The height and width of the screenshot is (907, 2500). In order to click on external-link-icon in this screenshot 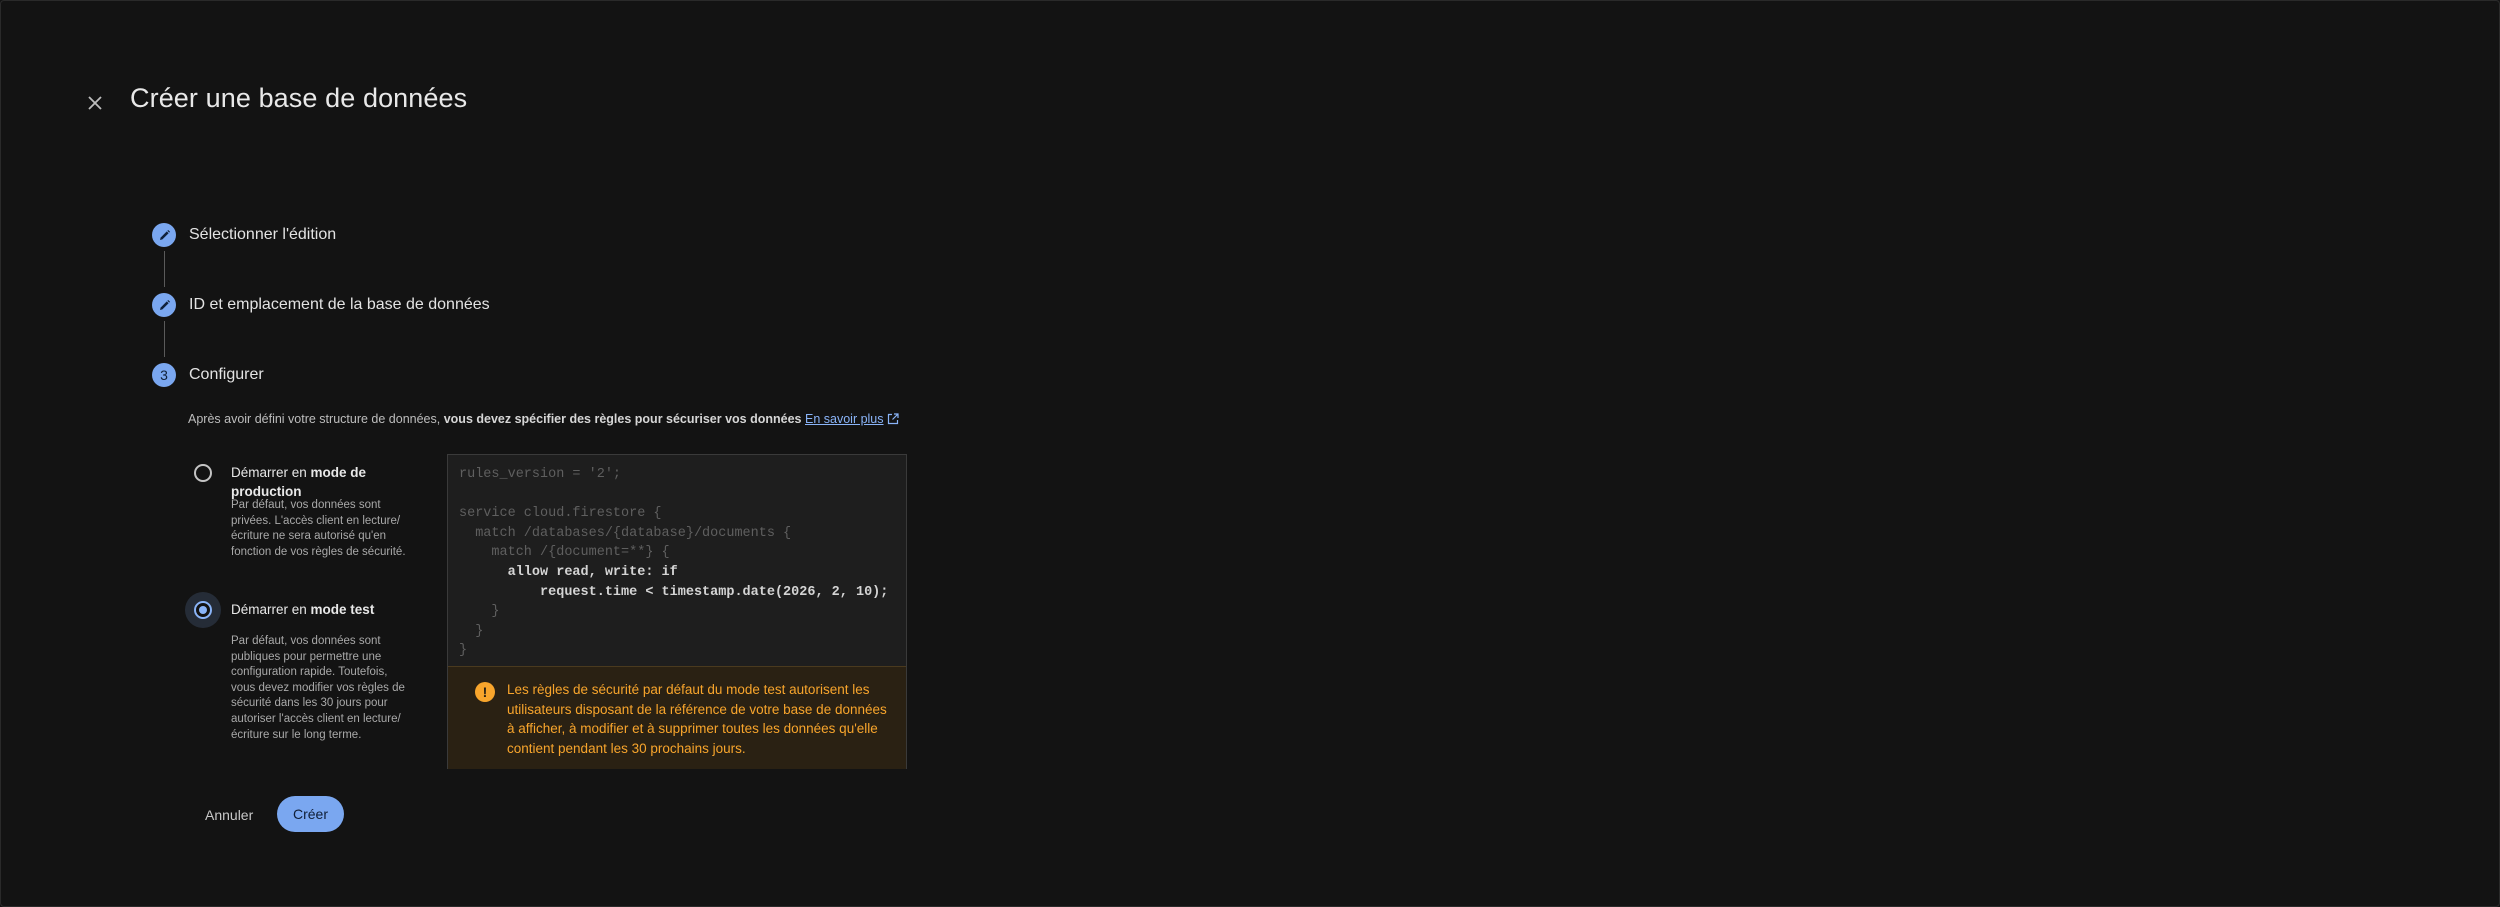, I will do `click(893, 419)`.